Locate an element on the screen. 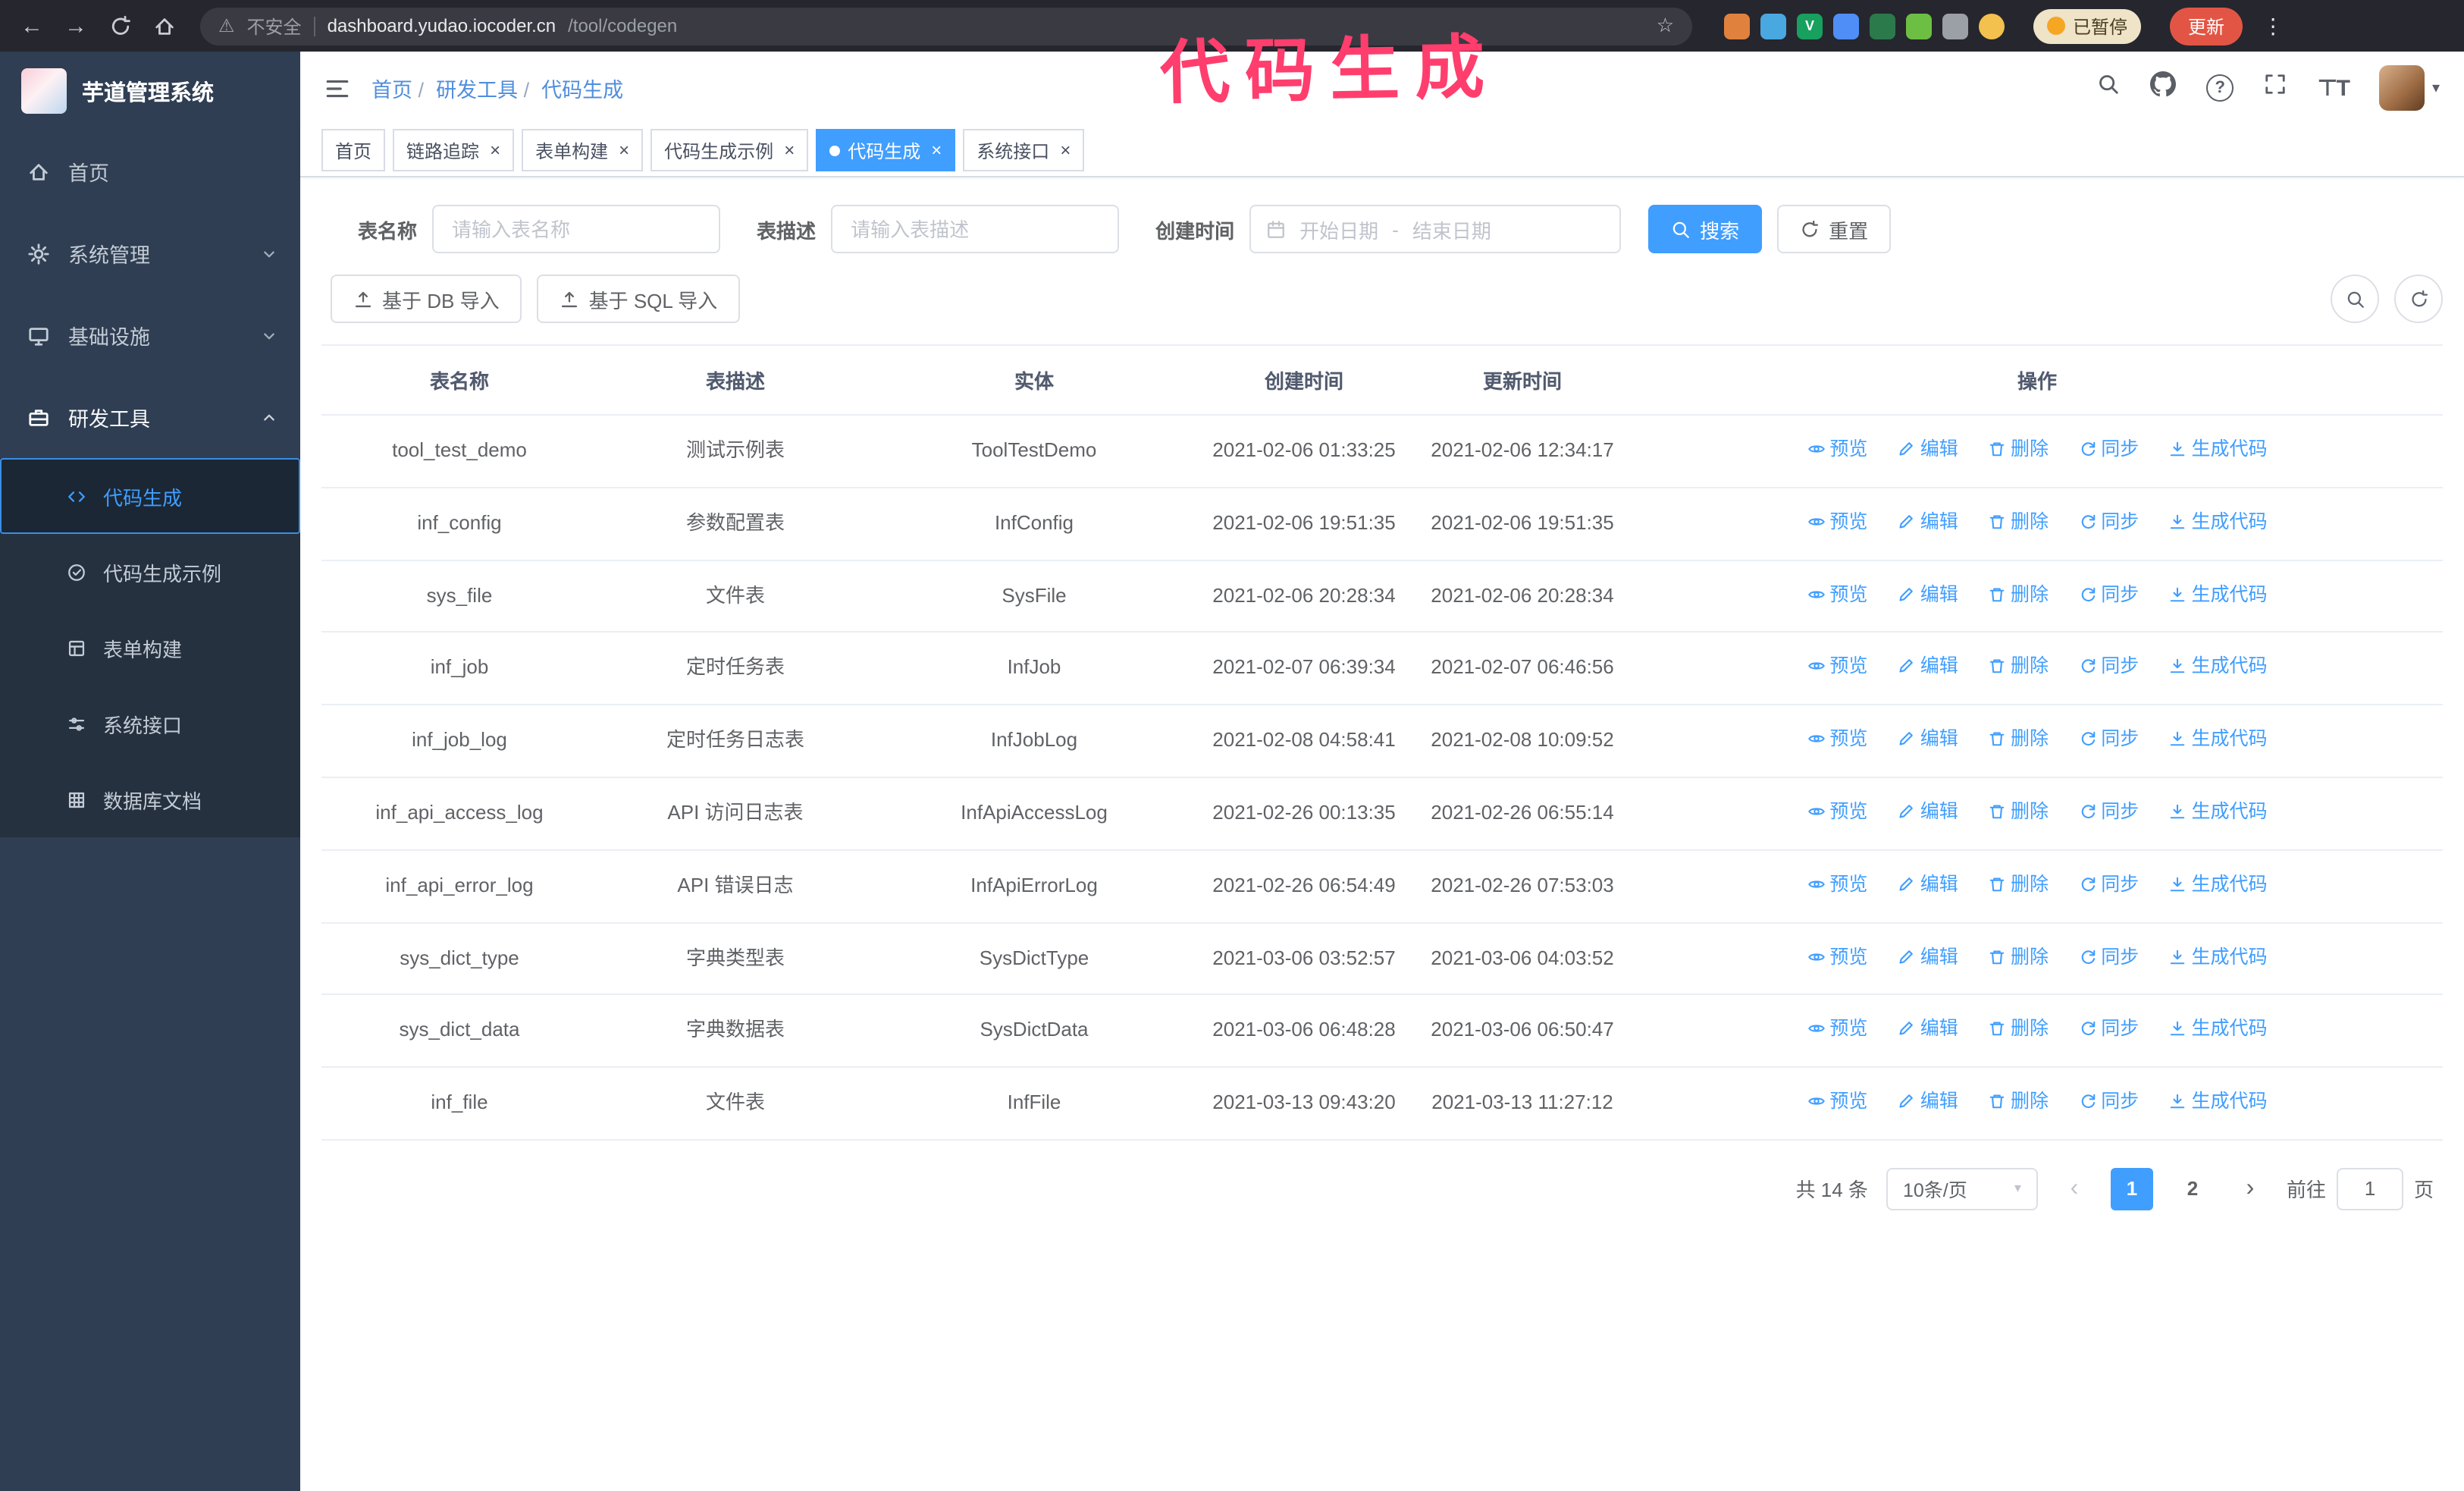  sidebar-submenu-item: 代码生成示例 is located at coordinates (150, 572).